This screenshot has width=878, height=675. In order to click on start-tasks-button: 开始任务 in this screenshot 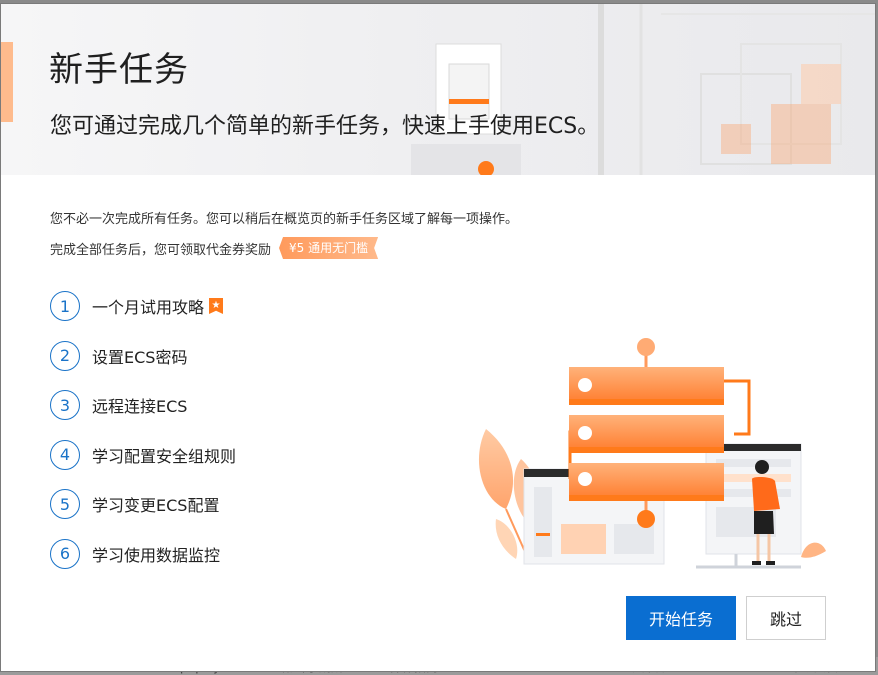, I will do `click(681, 618)`.